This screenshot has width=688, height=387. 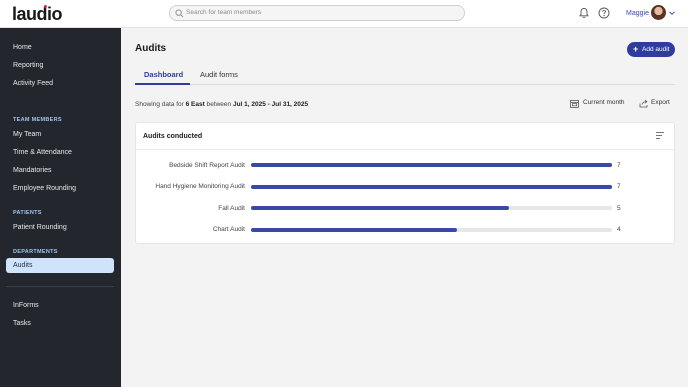 What do you see at coordinates (60, 83) in the screenshot?
I see `sidebar-item-activity-feed: Activity Feed` at bounding box center [60, 83].